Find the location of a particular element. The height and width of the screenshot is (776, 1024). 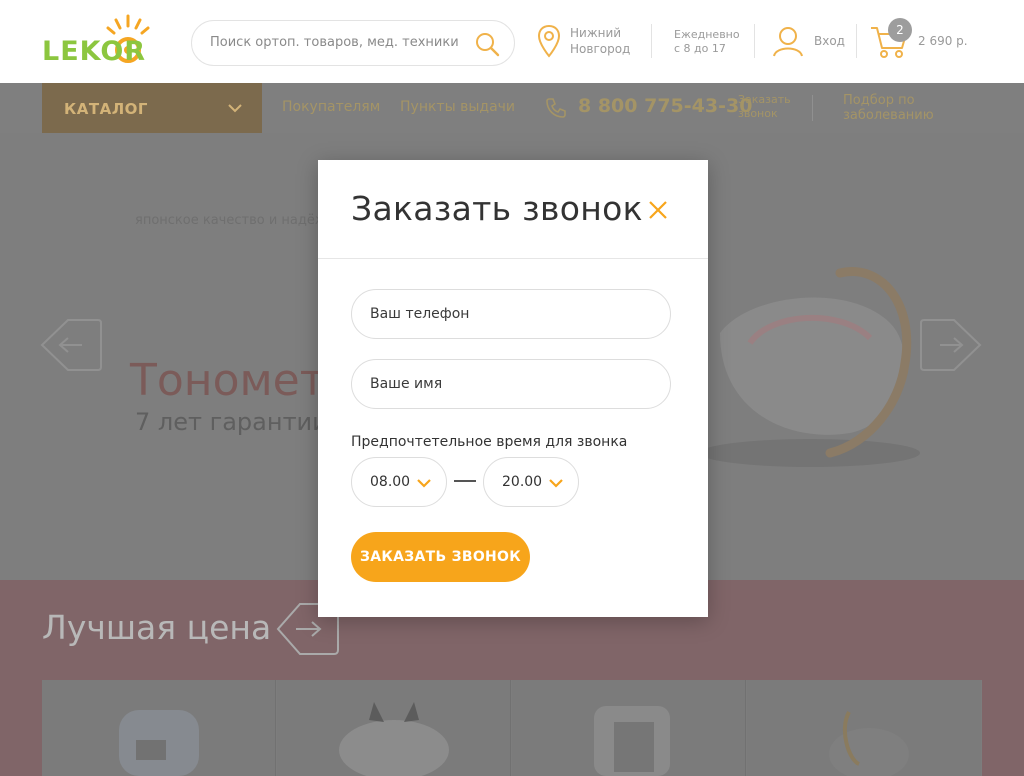

search-box: Поиск ортоп. товаров, мед. техники is located at coordinates (353, 43).